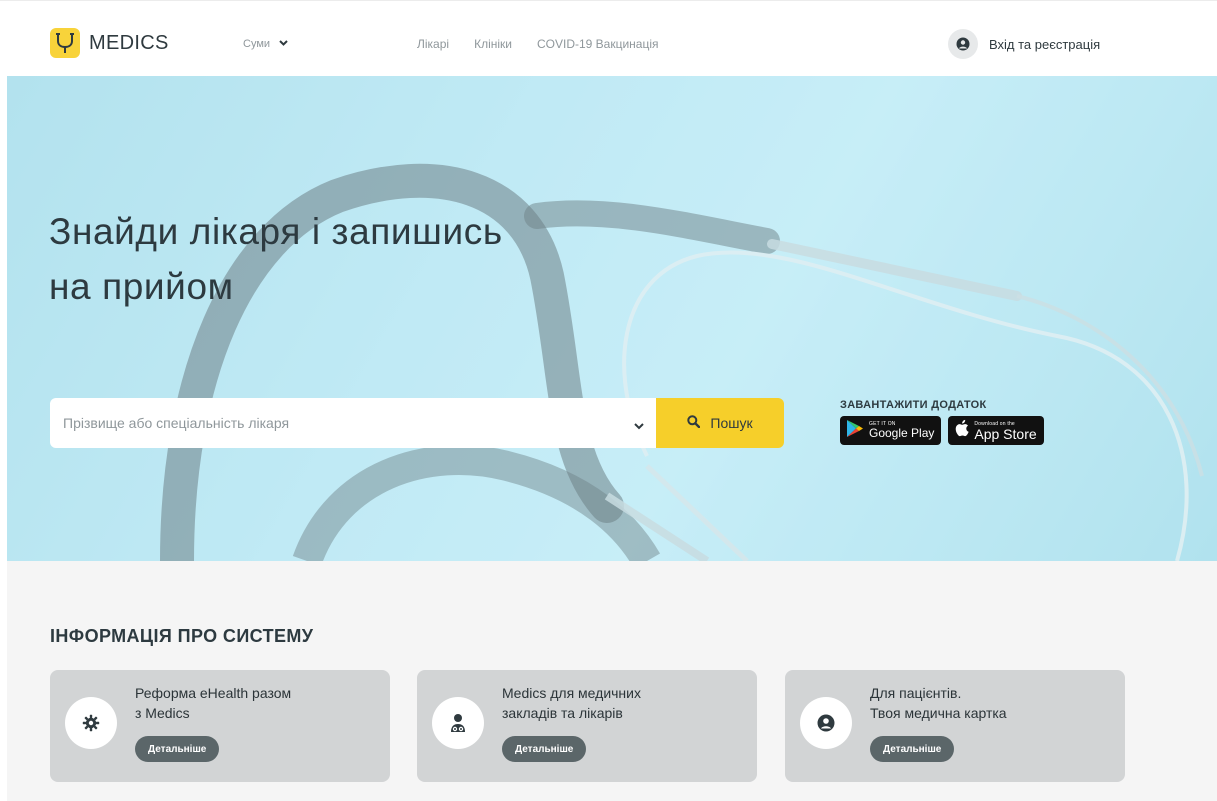 The width and height of the screenshot is (1217, 801). What do you see at coordinates (913, 405) in the screenshot?
I see `download-app-title: ЗАВАНТАЖИТИ ДОДАТОК` at bounding box center [913, 405].